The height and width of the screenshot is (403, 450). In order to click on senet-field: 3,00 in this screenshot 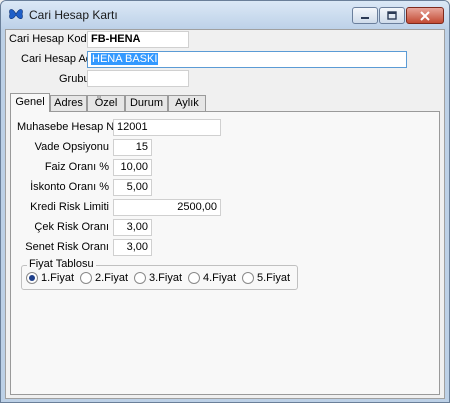, I will do `click(132, 247)`.